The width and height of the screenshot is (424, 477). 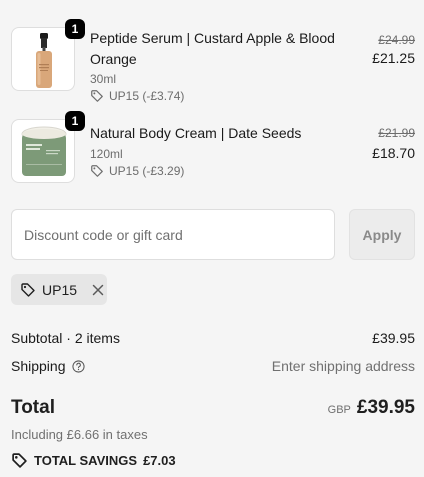 I want to click on discounted-price: £18.70, so click(x=393, y=153).